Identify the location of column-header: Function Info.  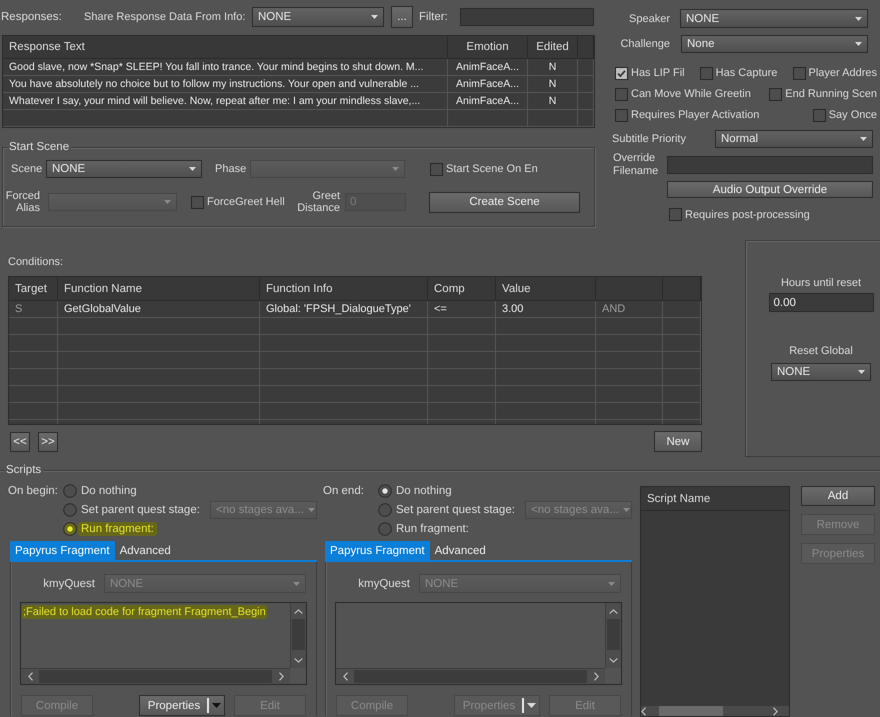
(344, 288).